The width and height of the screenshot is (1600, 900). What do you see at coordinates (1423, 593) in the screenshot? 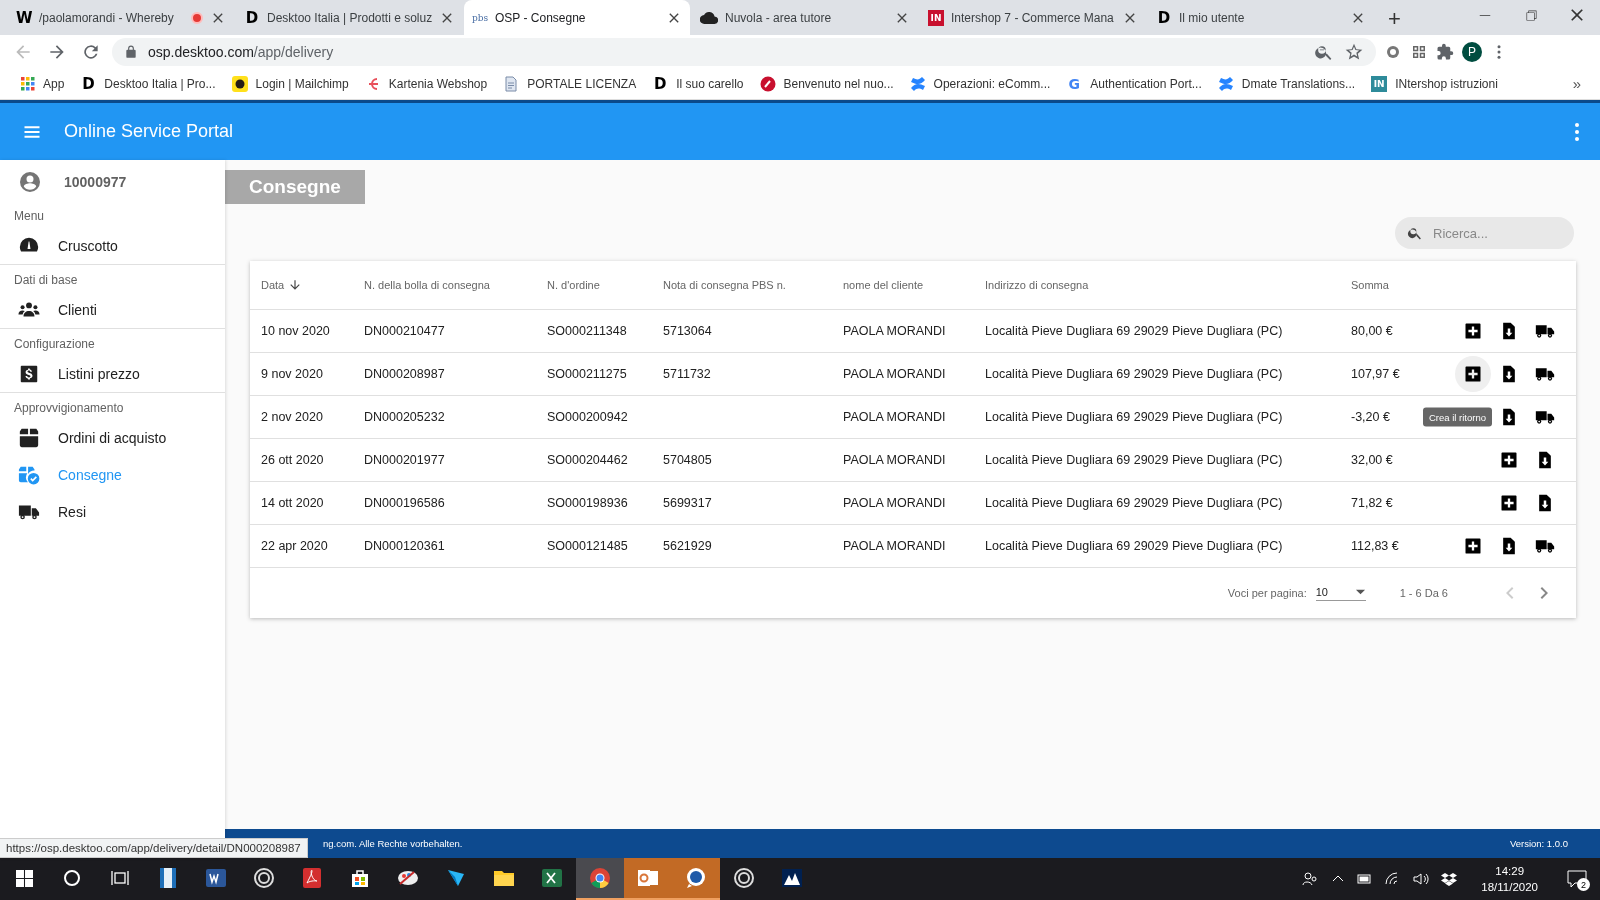
I see `page-range: 1 - 6 Da 6` at bounding box center [1423, 593].